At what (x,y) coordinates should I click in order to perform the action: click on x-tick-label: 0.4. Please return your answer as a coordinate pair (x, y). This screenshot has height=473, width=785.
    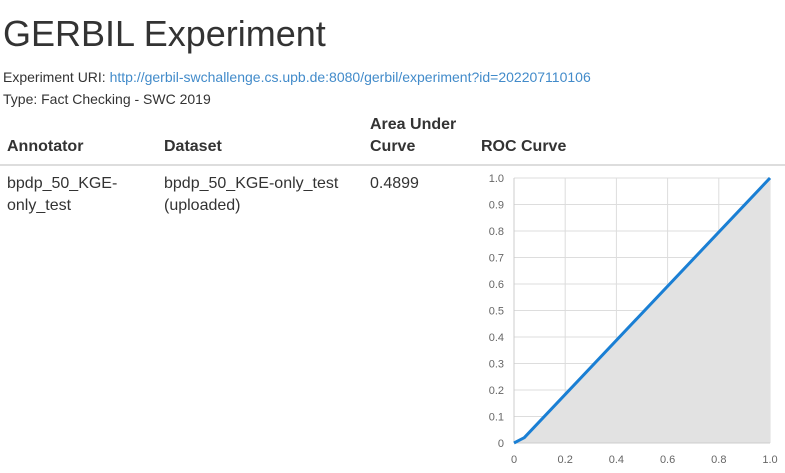
    Looking at the image, I should click on (616, 460).